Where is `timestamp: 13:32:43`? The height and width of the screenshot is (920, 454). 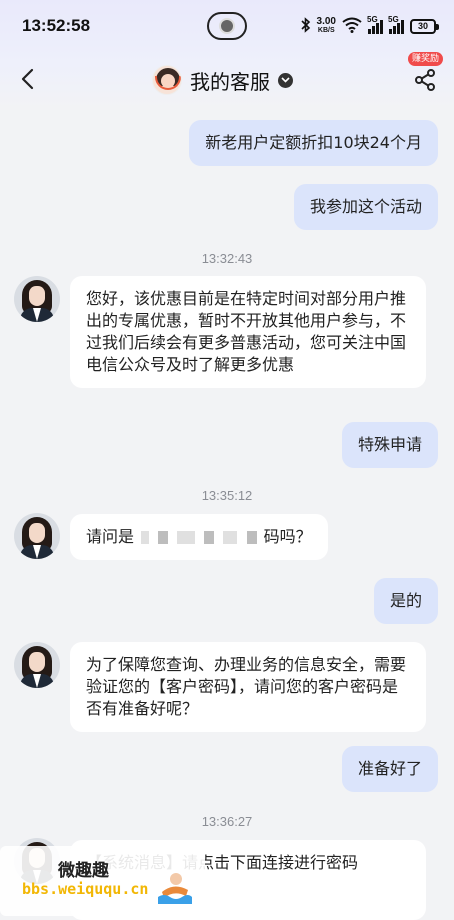 timestamp: 13:32:43 is located at coordinates (227, 258).